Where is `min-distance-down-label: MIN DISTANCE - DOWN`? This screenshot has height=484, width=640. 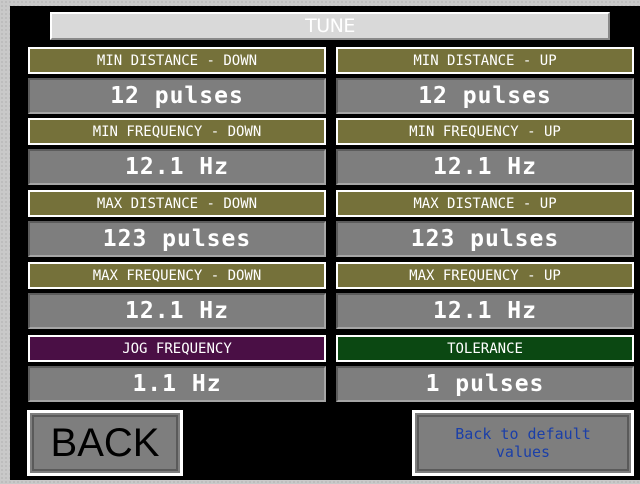
min-distance-down-label: MIN DISTANCE - DOWN is located at coordinates (177, 60).